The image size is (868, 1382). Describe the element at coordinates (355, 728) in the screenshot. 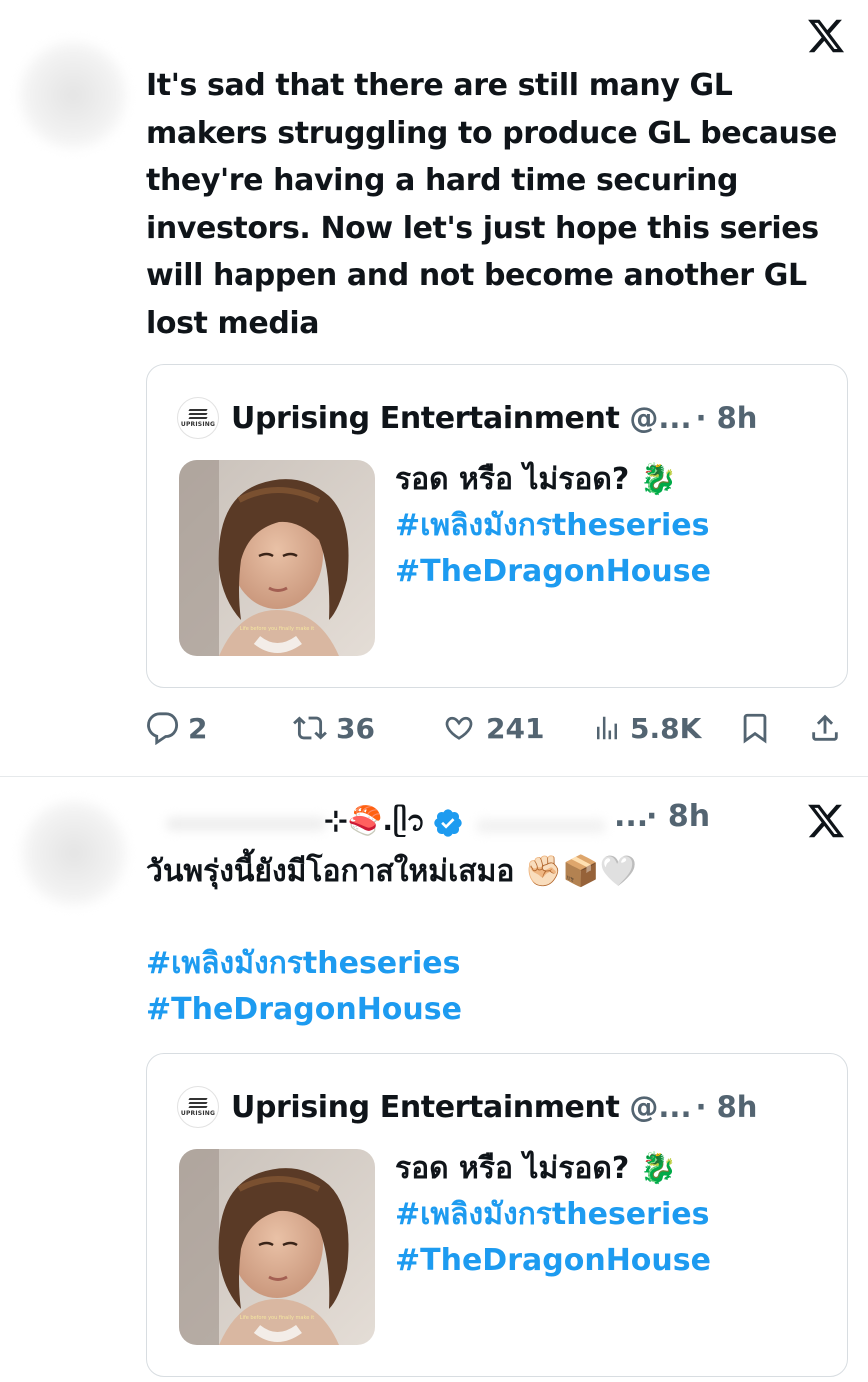

I see `retweet-count: 36` at that location.